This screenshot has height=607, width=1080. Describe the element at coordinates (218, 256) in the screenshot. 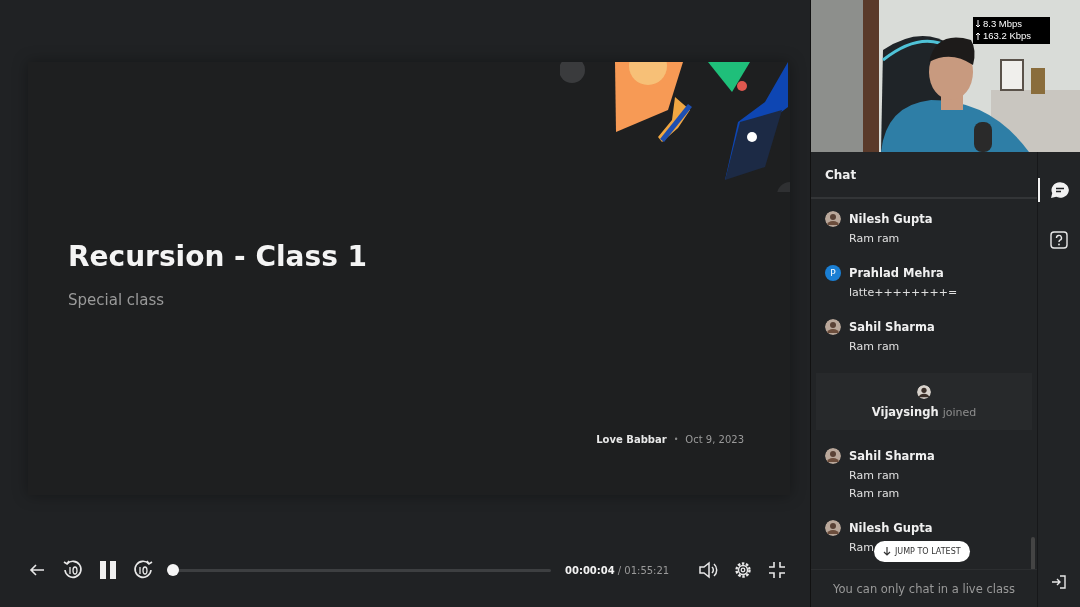

I see `slide-title: Recursion - Class 1` at that location.